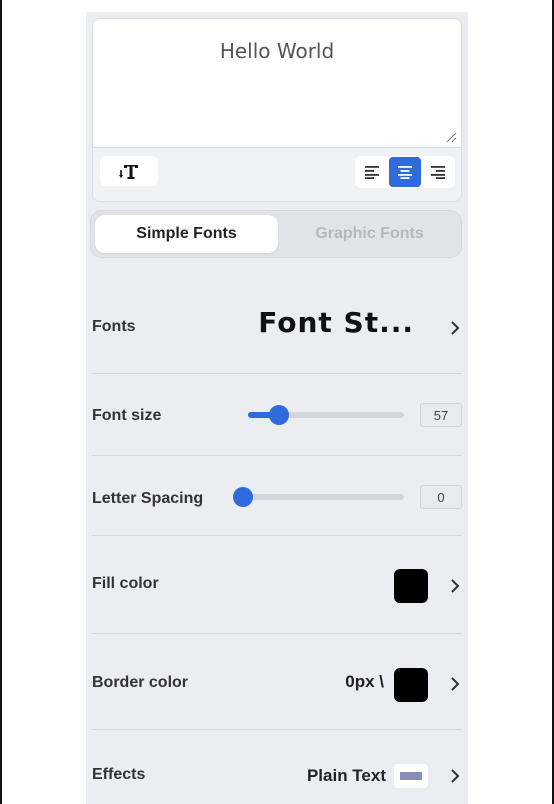  I want to click on fill-color-label: Fill color, so click(125, 583).